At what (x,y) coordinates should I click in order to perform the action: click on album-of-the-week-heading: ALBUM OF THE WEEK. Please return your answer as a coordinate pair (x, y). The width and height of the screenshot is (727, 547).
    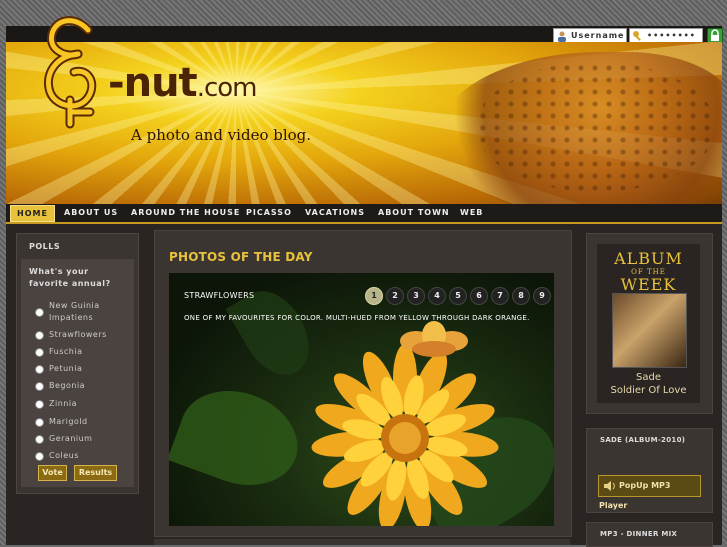
    Looking at the image, I should click on (648, 272).